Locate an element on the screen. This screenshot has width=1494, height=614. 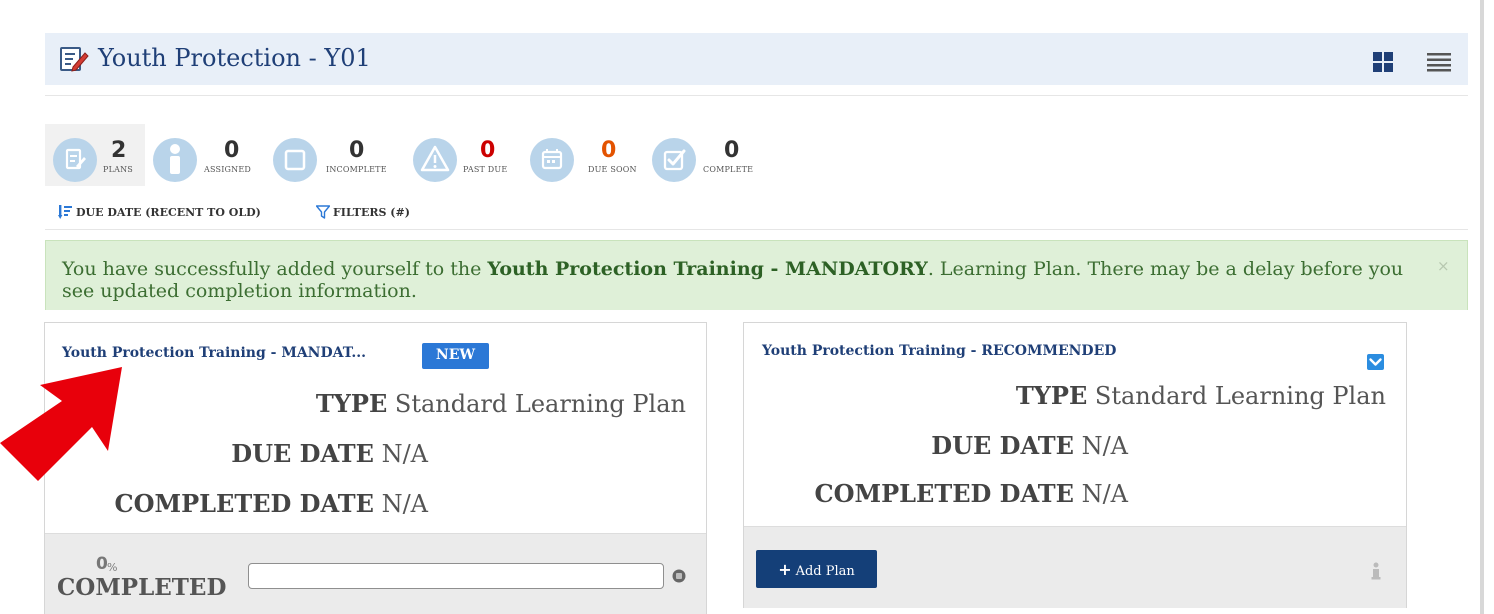
filter-icon is located at coordinates (323, 212).